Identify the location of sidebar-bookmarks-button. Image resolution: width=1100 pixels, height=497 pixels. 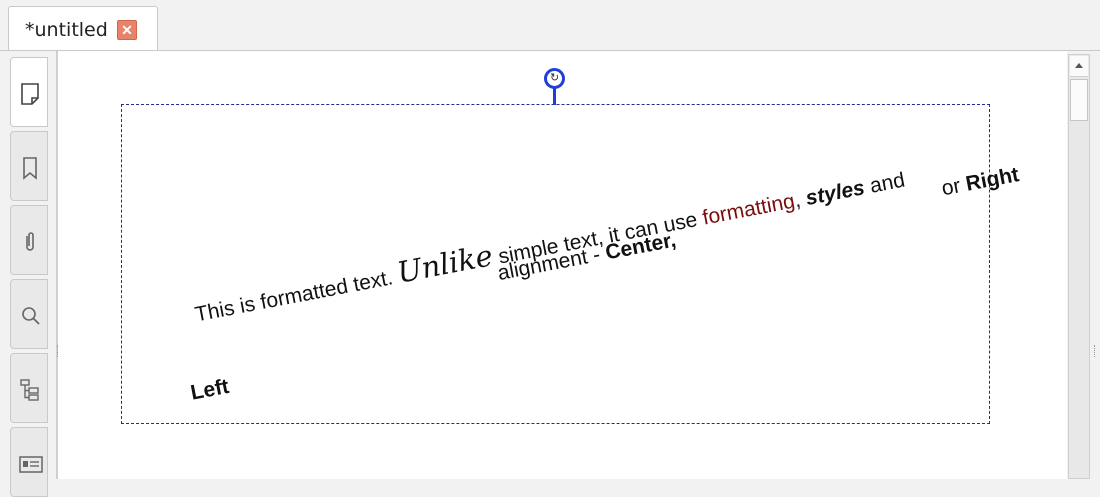
(29, 166).